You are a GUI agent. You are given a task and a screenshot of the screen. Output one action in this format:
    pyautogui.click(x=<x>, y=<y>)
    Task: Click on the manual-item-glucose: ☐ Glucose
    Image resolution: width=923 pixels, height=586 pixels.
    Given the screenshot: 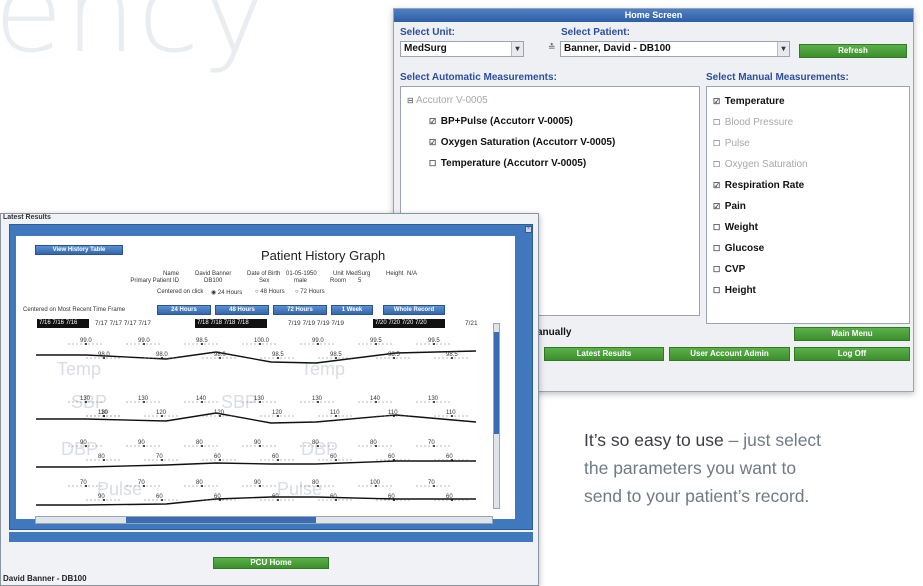 What is the action you would take?
    pyautogui.click(x=738, y=248)
    